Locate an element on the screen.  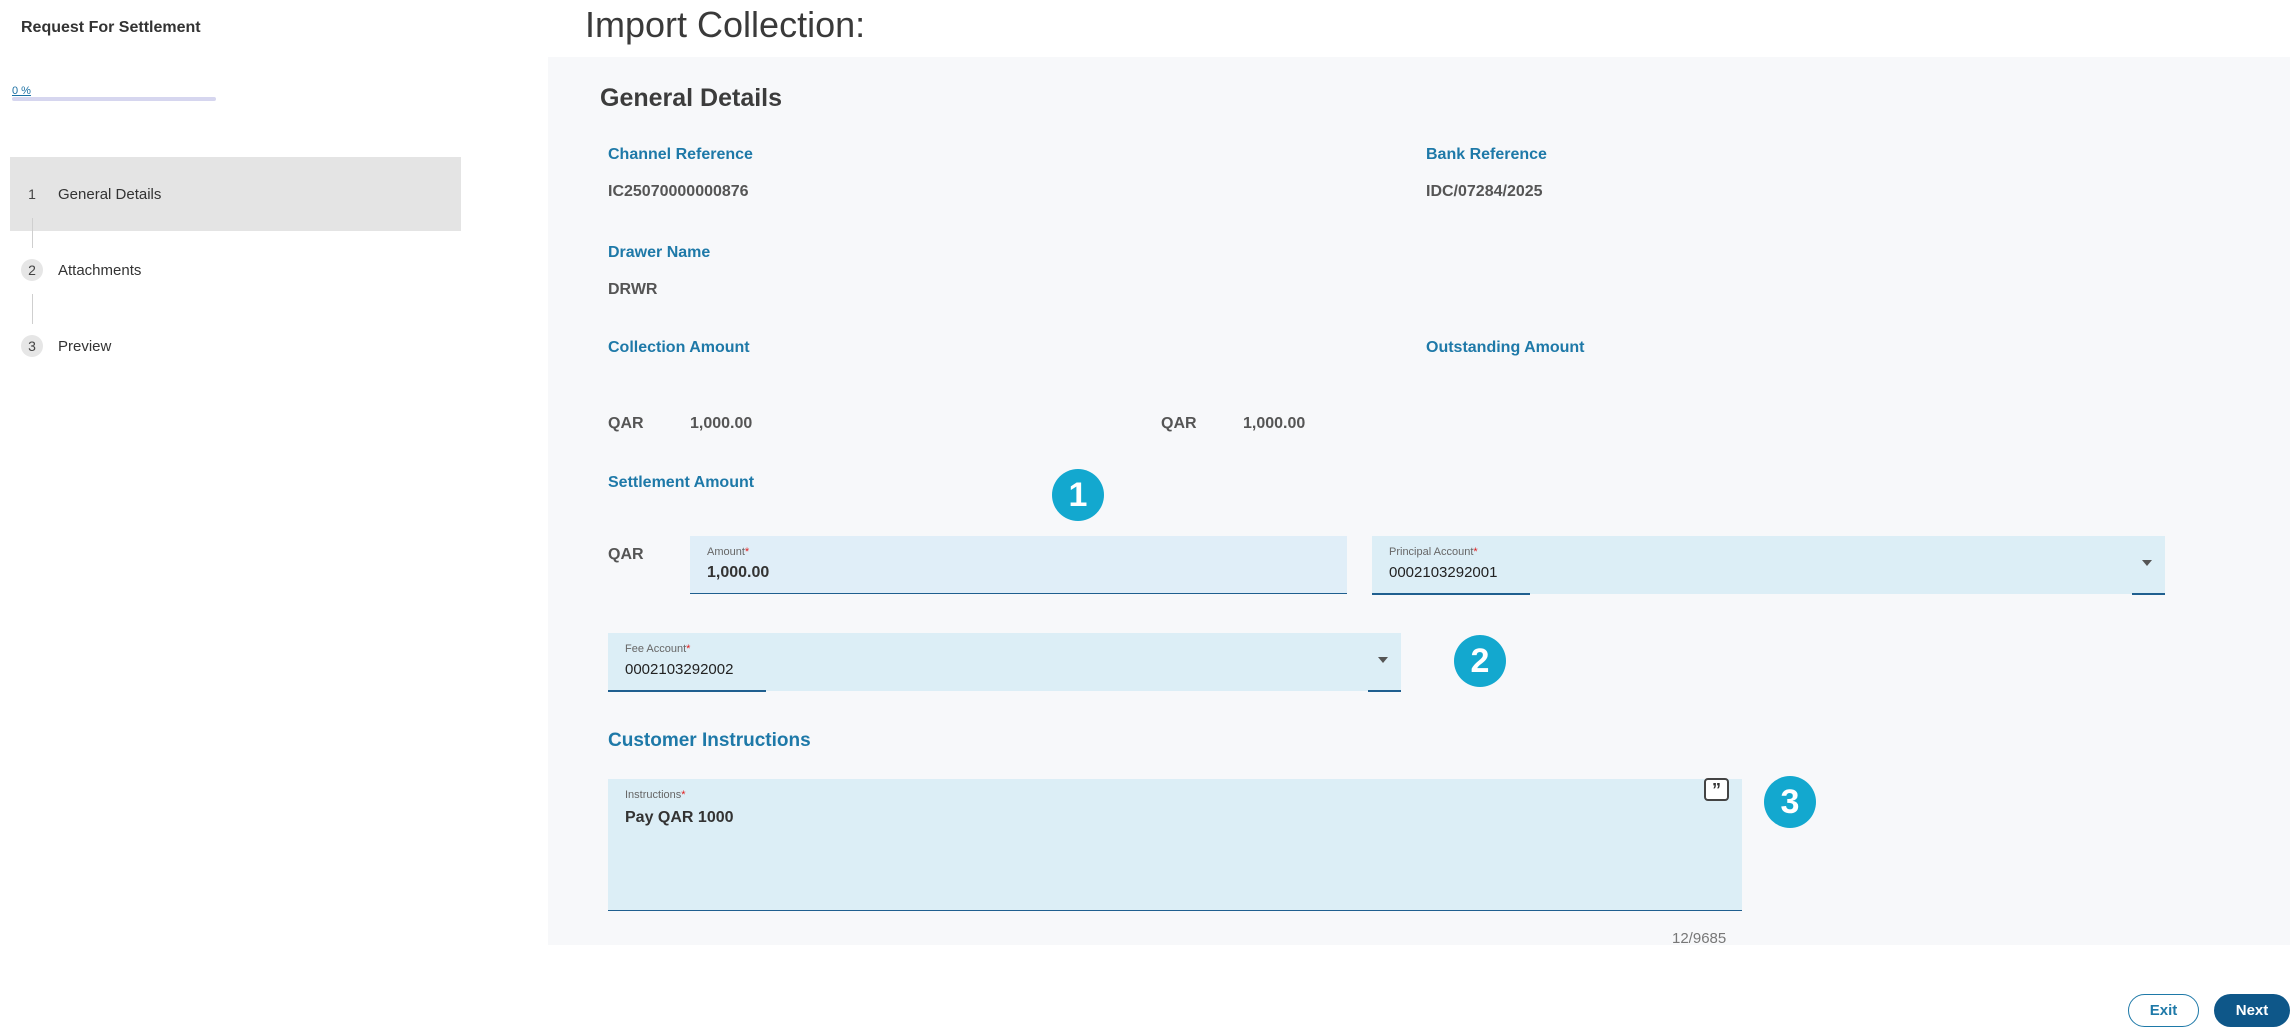
instructions-label: Instructions* is located at coordinates (655, 795).